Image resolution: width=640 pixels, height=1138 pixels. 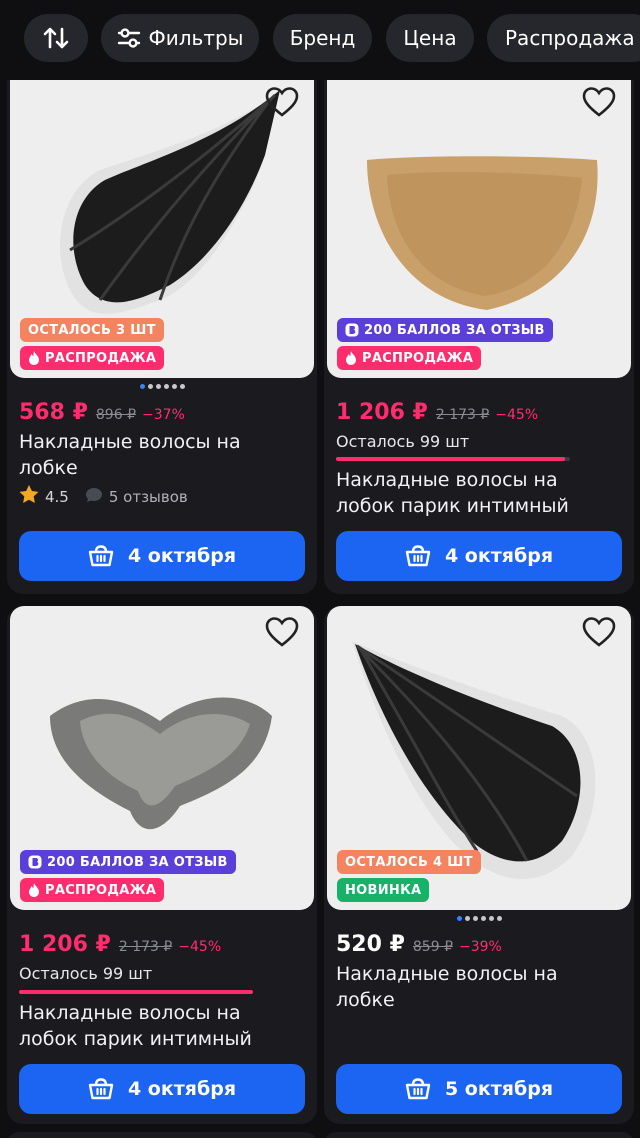 I want to click on speech-bubble-icon, so click(x=94, y=497).